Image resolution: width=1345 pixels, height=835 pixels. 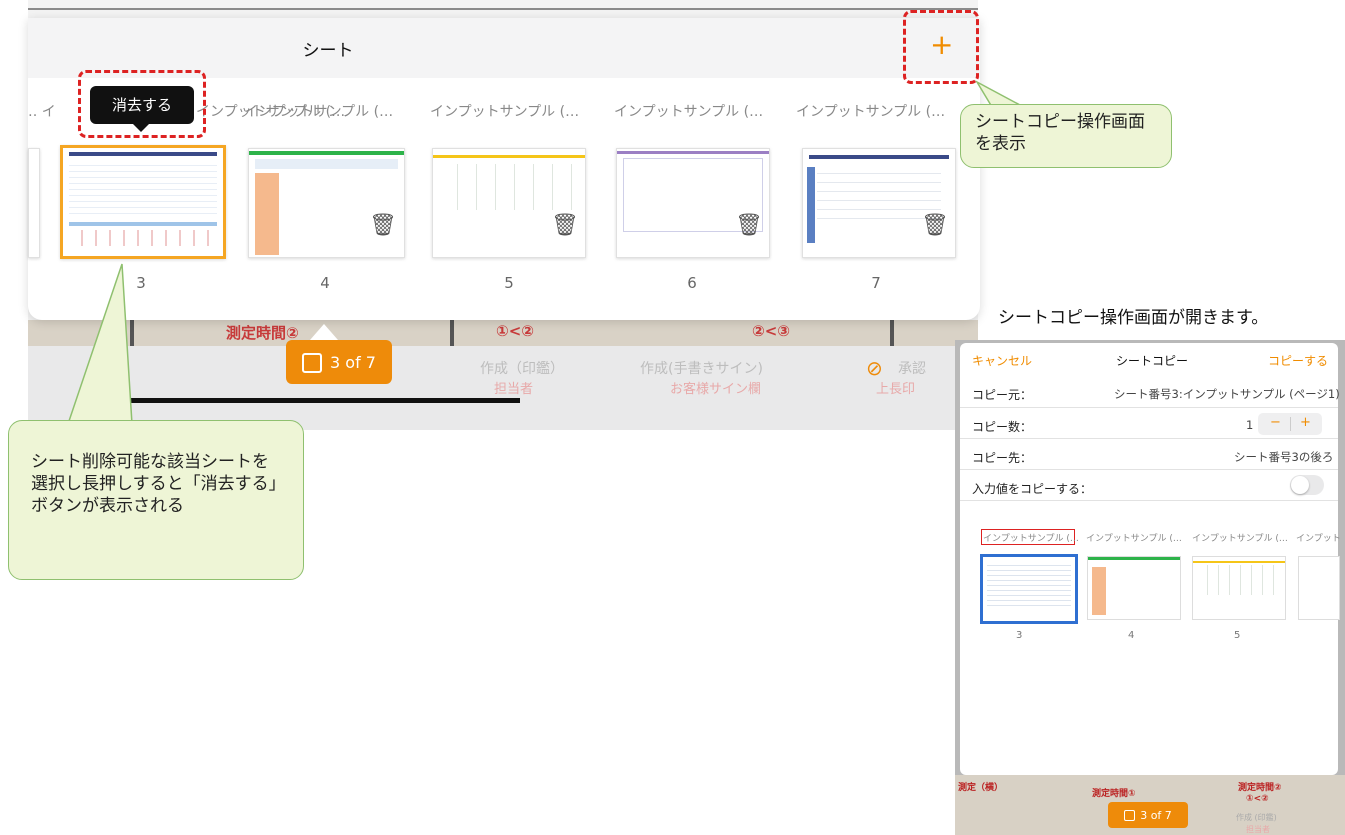 What do you see at coordinates (1002, 427) in the screenshot?
I see `copy-count-label: コピー数：` at bounding box center [1002, 427].